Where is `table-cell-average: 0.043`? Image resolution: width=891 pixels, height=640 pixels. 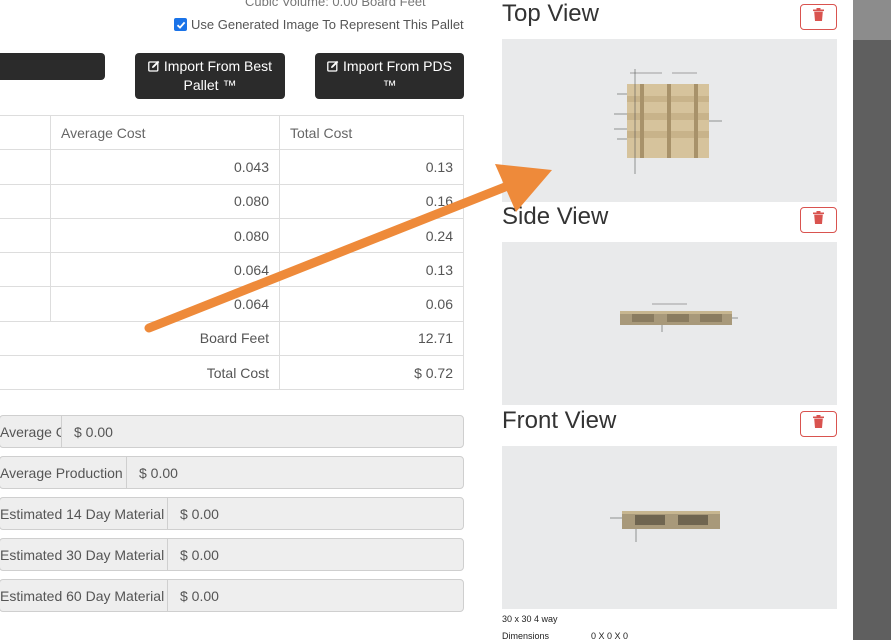 table-cell-average: 0.043 is located at coordinates (165, 167).